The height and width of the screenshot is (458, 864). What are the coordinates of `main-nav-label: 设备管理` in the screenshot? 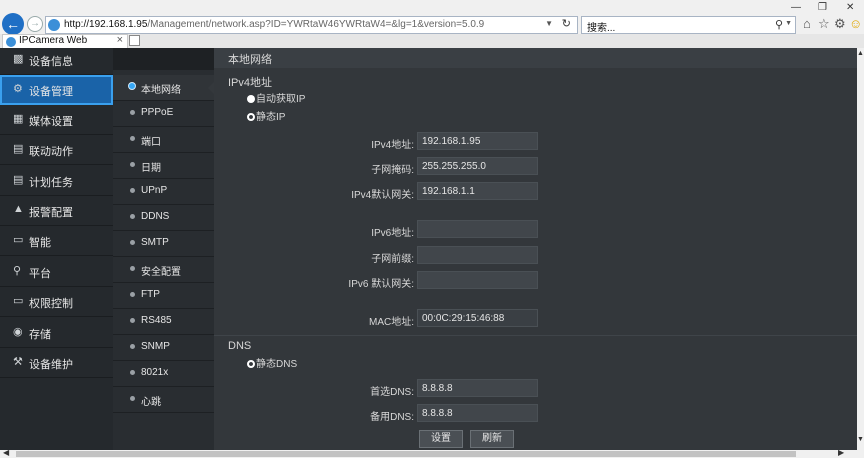 It's located at (51, 92).